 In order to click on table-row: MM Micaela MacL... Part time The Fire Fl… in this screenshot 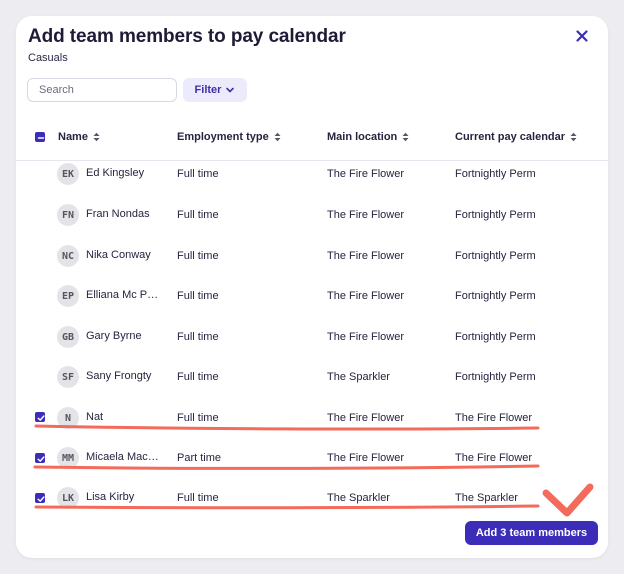, I will do `click(312, 457)`.